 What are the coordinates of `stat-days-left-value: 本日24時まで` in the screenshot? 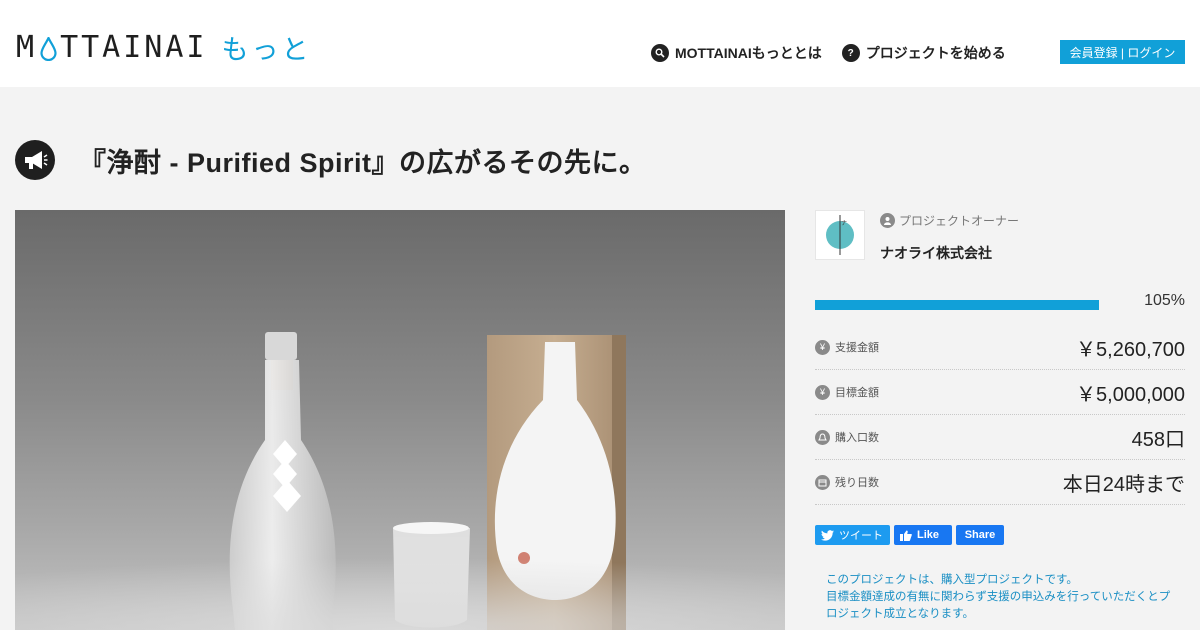 It's located at (1123, 484).